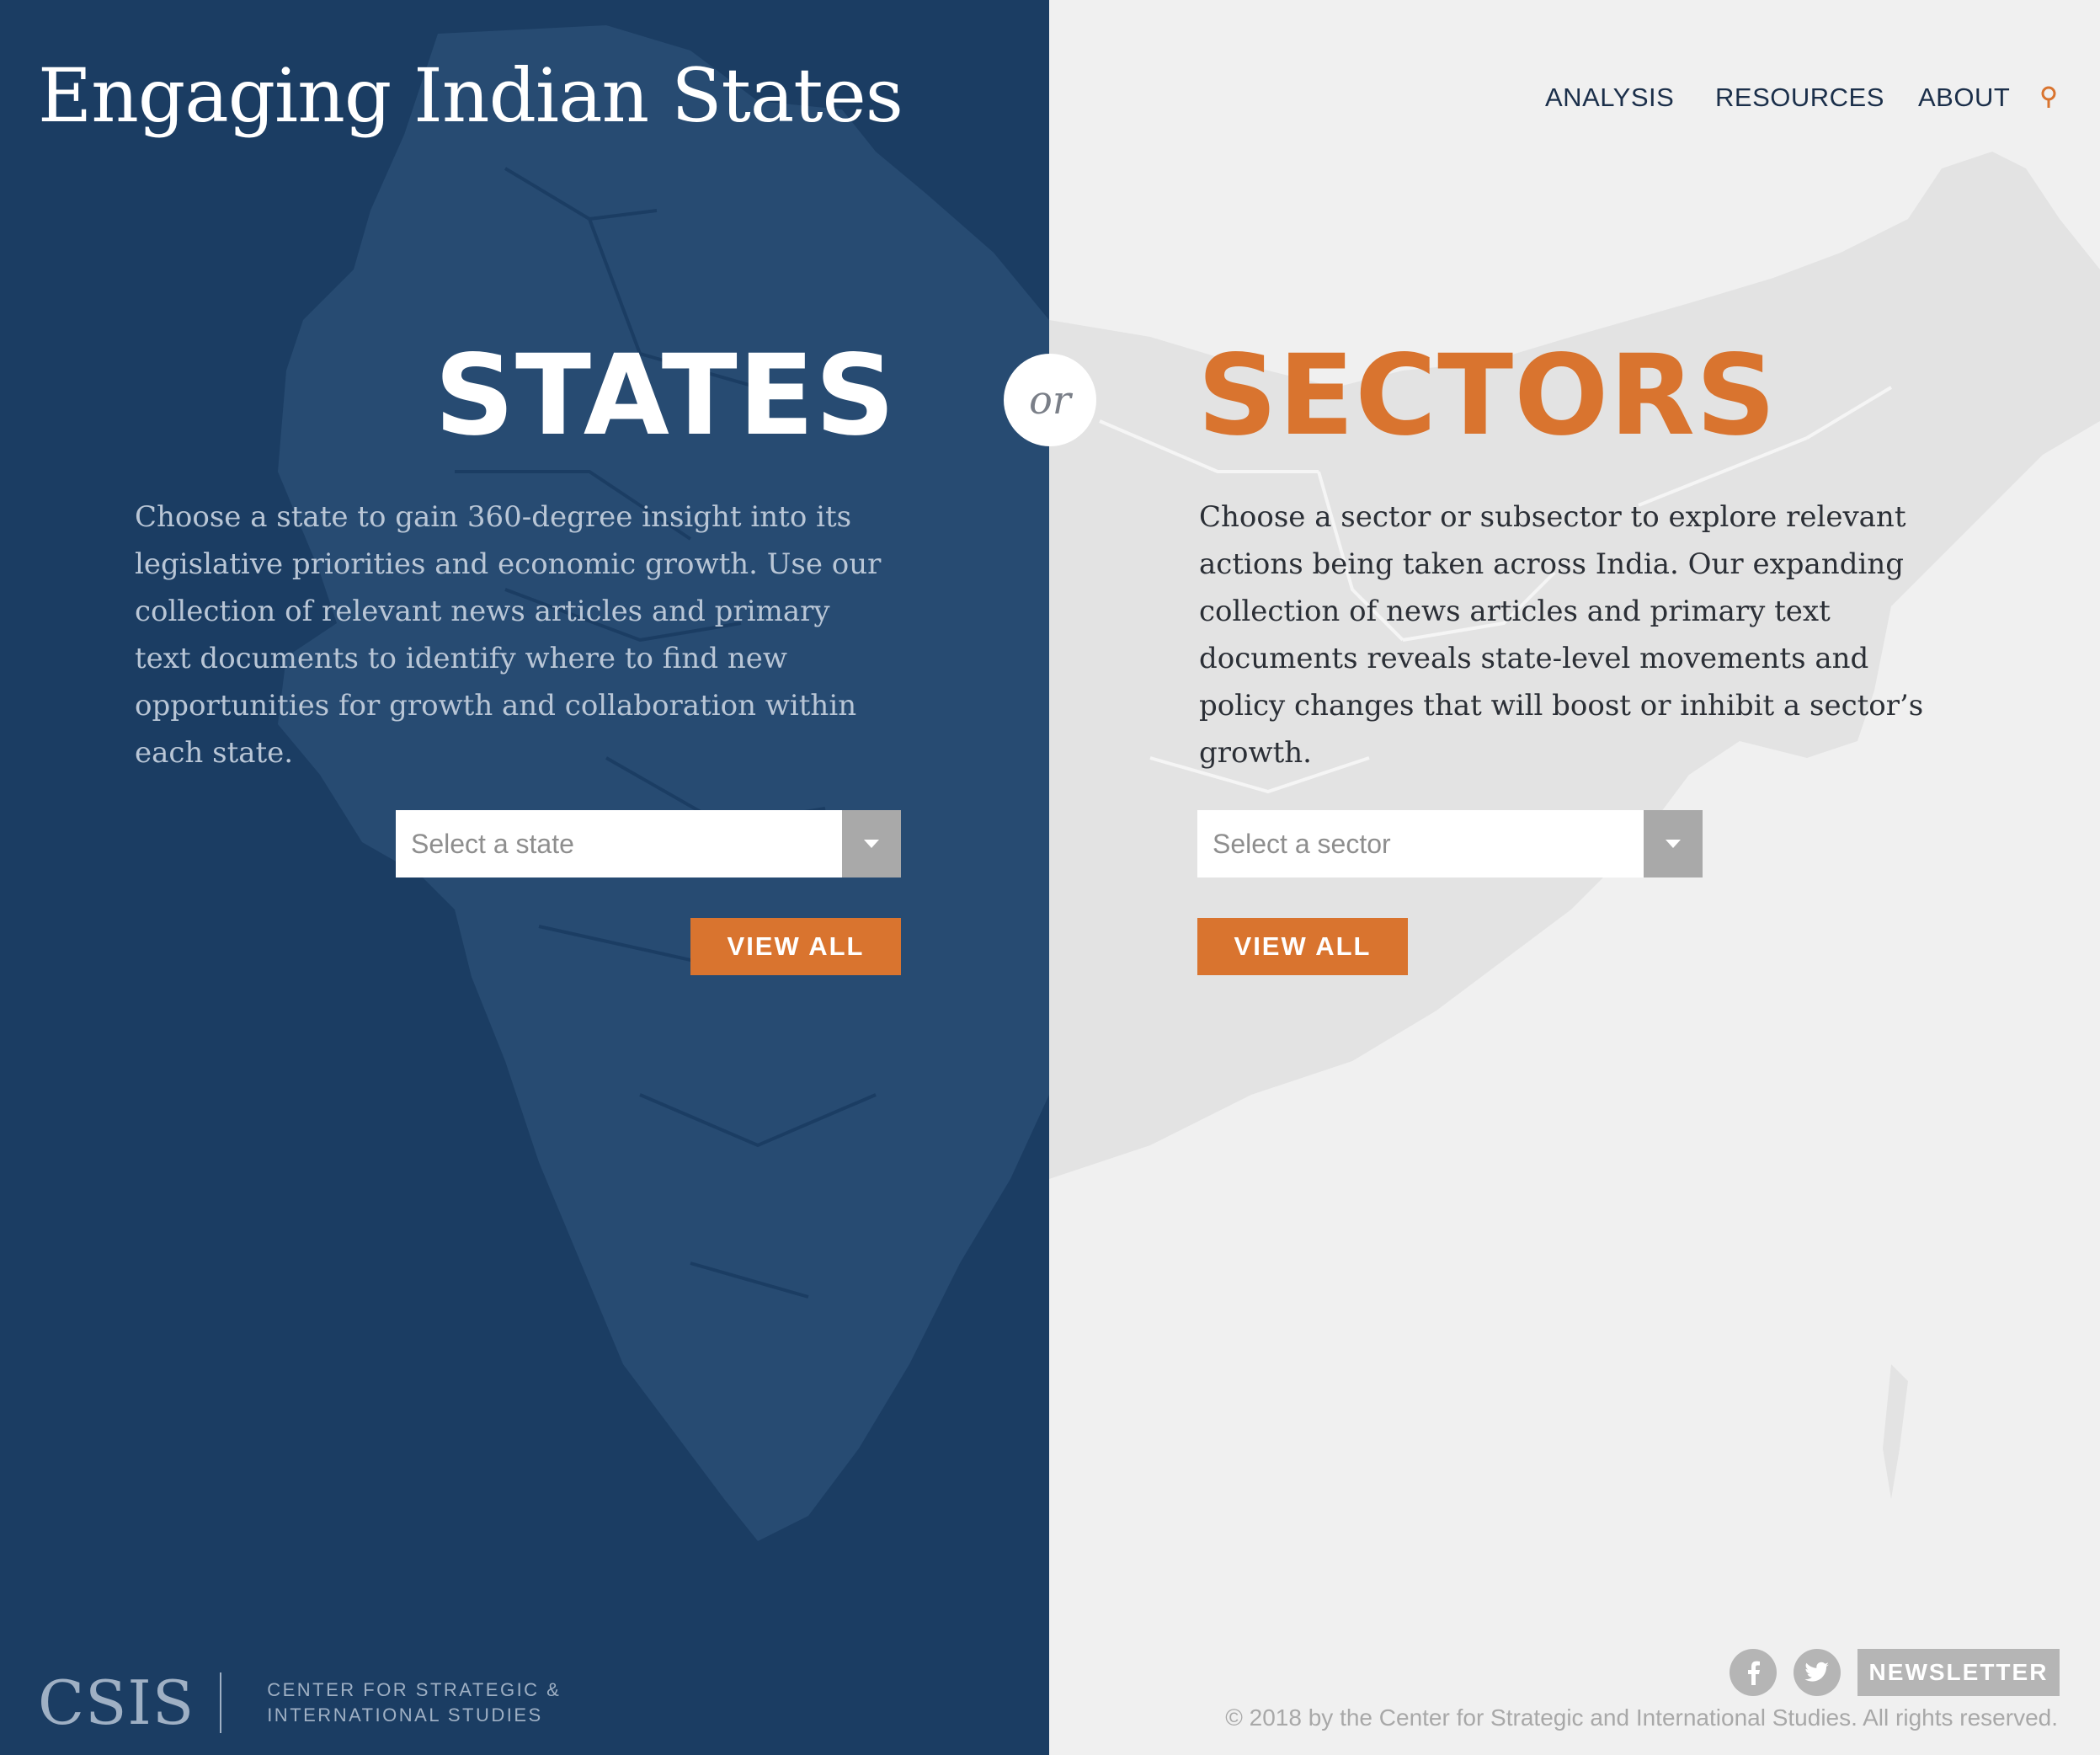 The width and height of the screenshot is (2100, 1755). What do you see at coordinates (1050, 100) in the screenshot?
I see `main-nav: ANALYSIS RESOURCES ABOUT` at bounding box center [1050, 100].